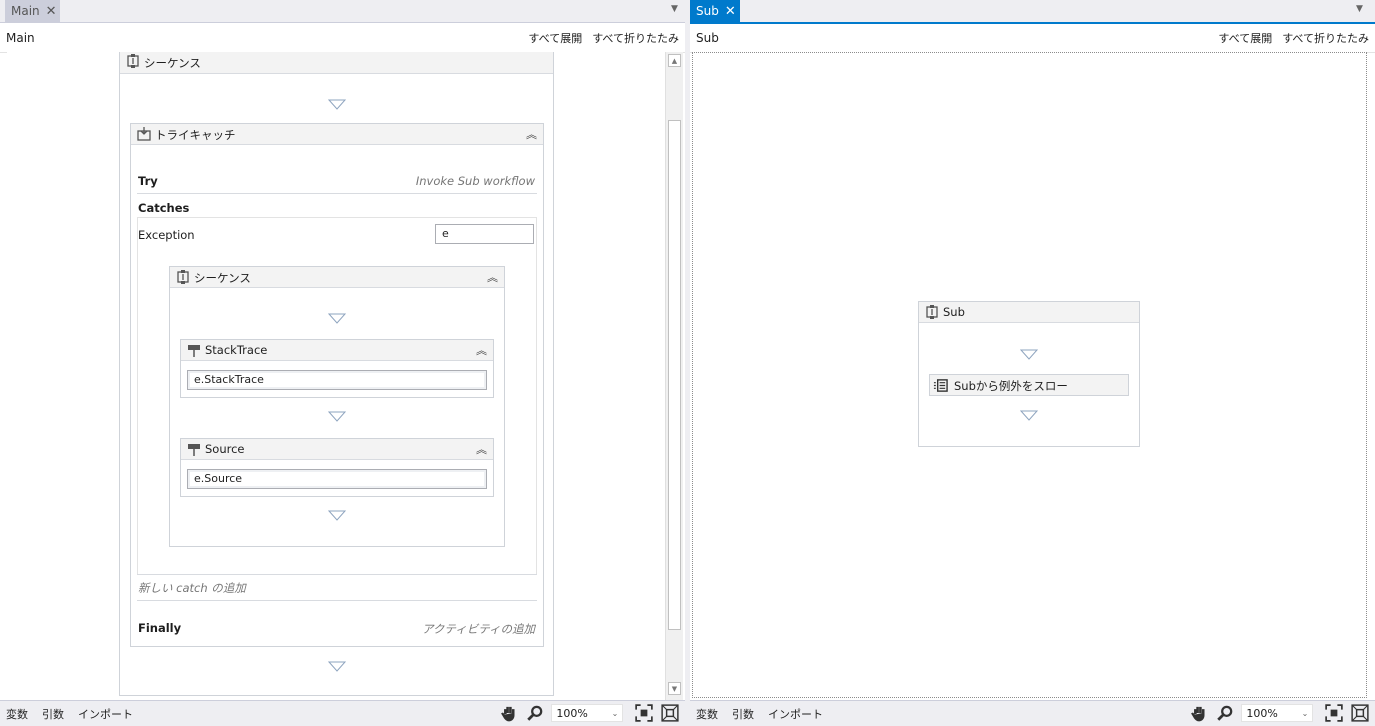 This screenshot has width=1375, height=726. Describe the element at coordinates (707, 38) in the screenshot. I see `breadcrumb: Sub` at that location.